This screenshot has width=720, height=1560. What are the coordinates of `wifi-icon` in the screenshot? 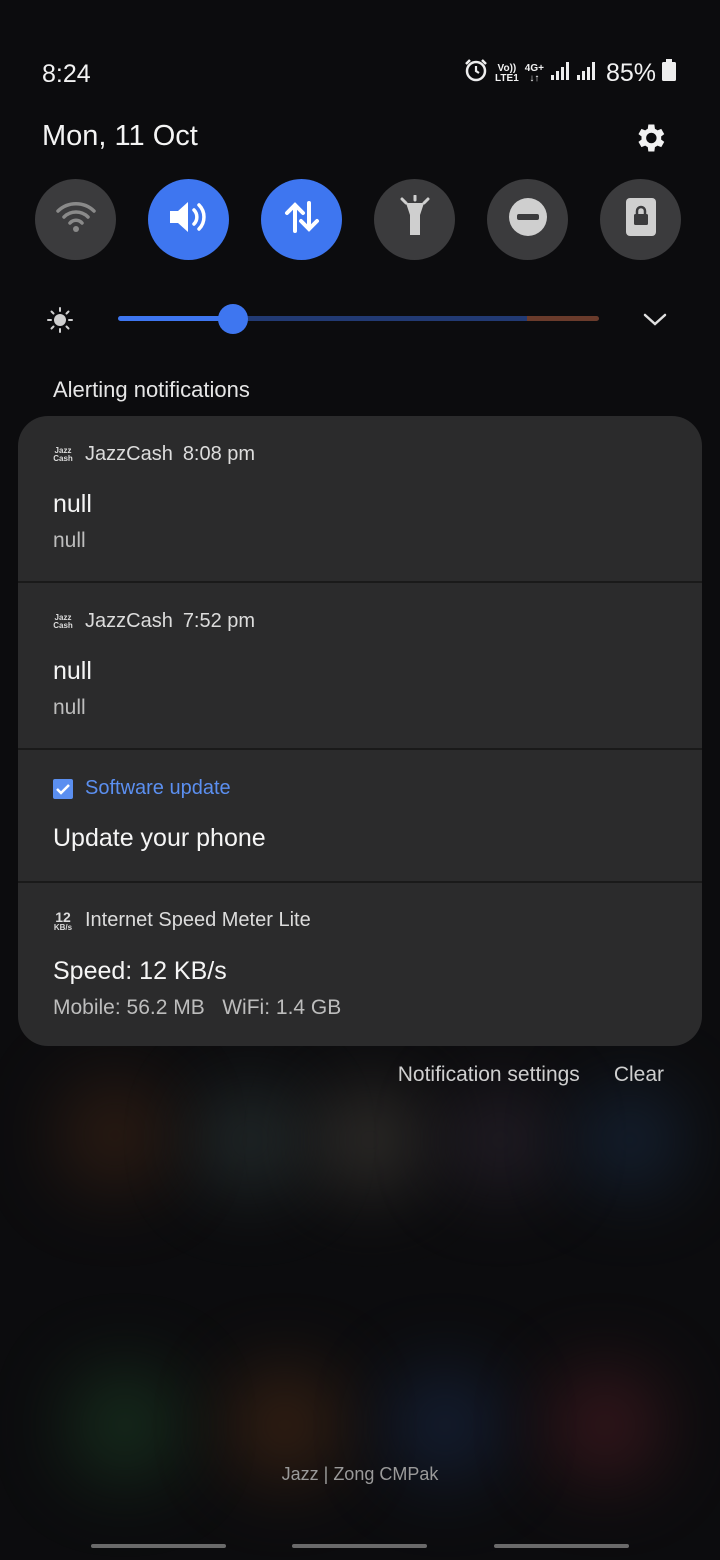 It's located at (76, 219).